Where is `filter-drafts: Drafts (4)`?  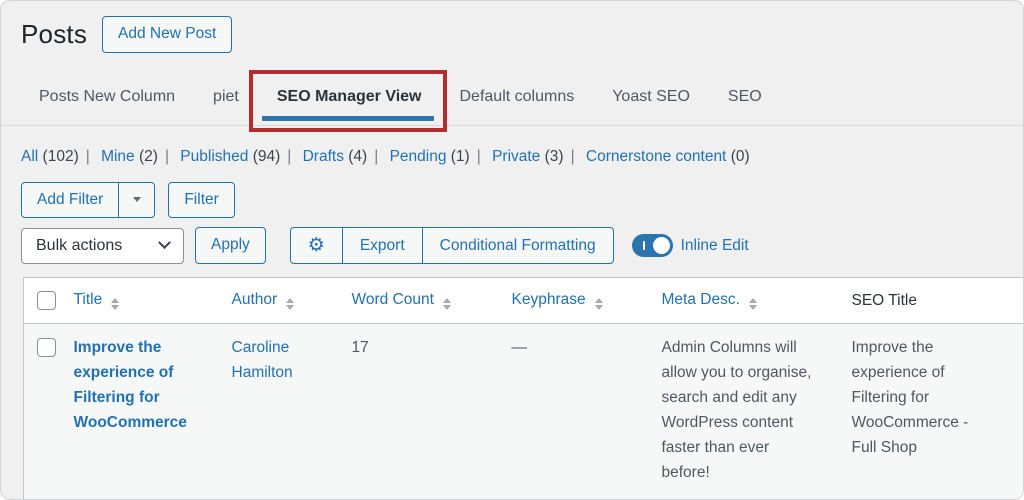
filter-drafts: Drafts (4) is located at coordinates (335, 156).